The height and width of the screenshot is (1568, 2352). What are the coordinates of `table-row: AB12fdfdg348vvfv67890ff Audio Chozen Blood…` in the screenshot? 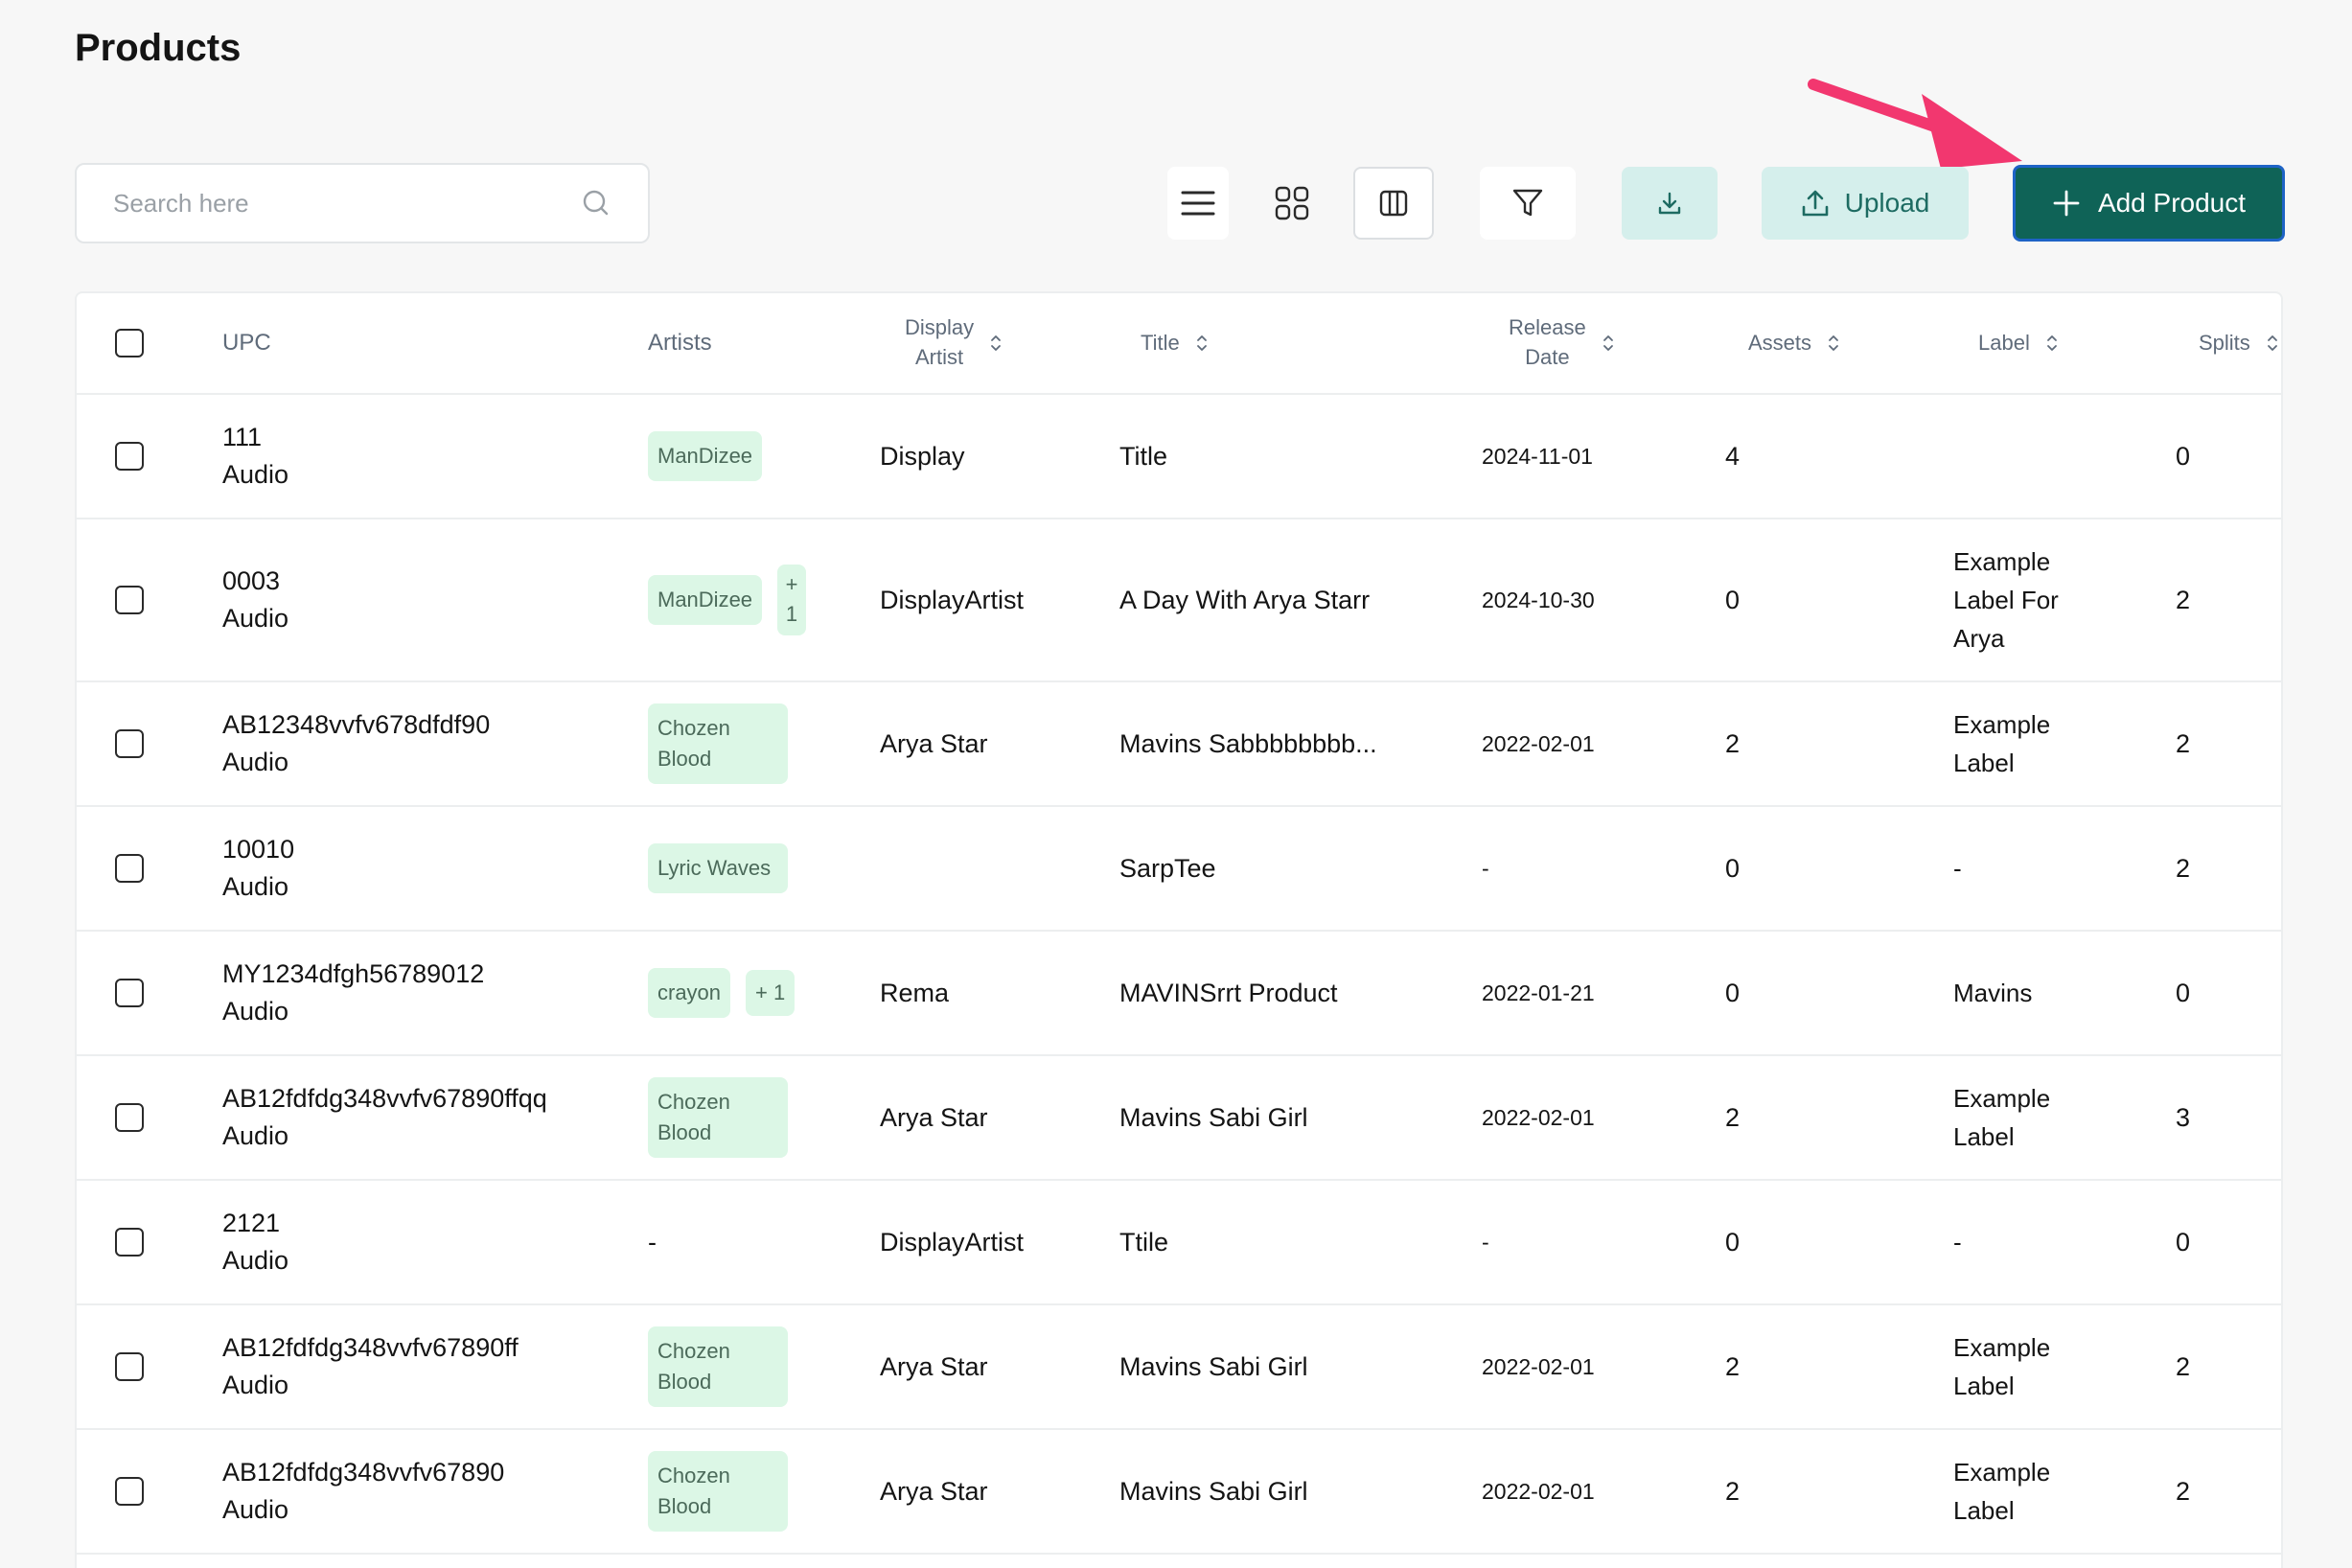 It's located at (1179, 1367).